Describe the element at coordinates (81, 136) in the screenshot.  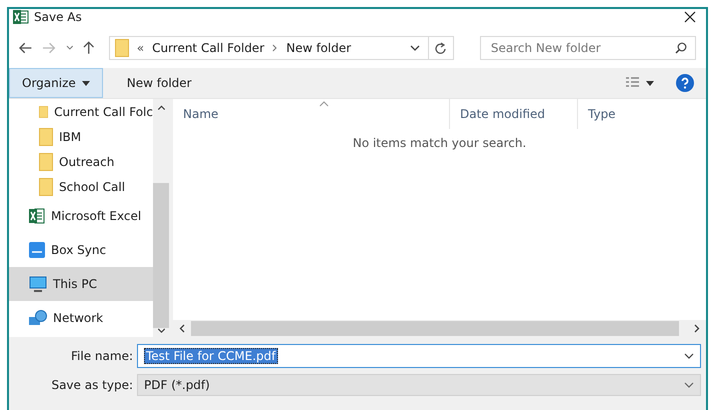
I see `sidebar-item: IBM` at that location.